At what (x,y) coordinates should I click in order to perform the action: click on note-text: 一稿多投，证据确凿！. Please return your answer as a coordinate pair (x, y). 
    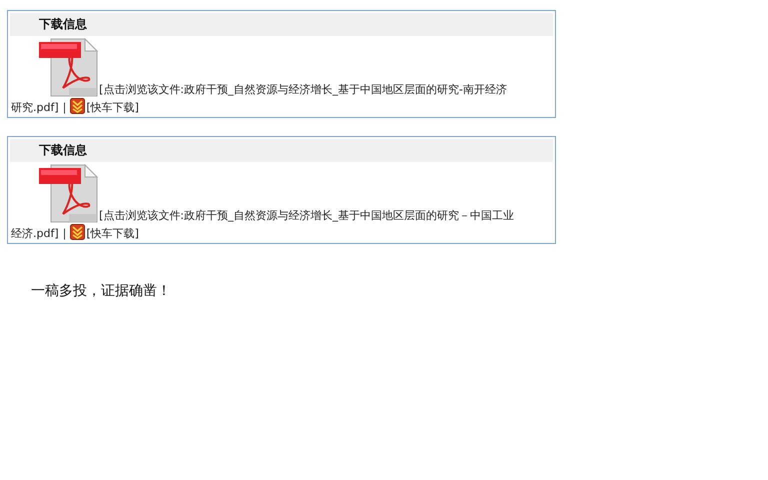
    Looking at the image, I should click on (101, 291).